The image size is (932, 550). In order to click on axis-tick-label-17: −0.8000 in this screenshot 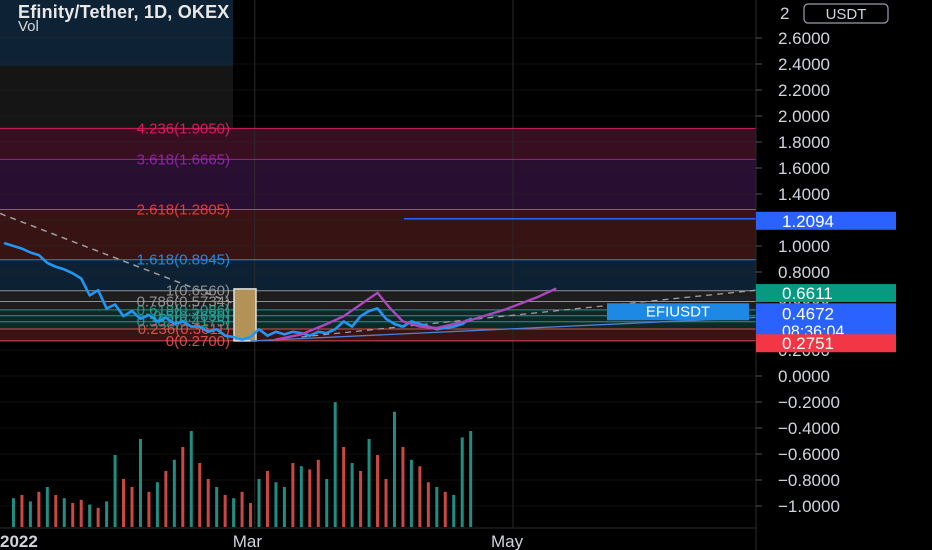, I will do `click(809, 480)`.